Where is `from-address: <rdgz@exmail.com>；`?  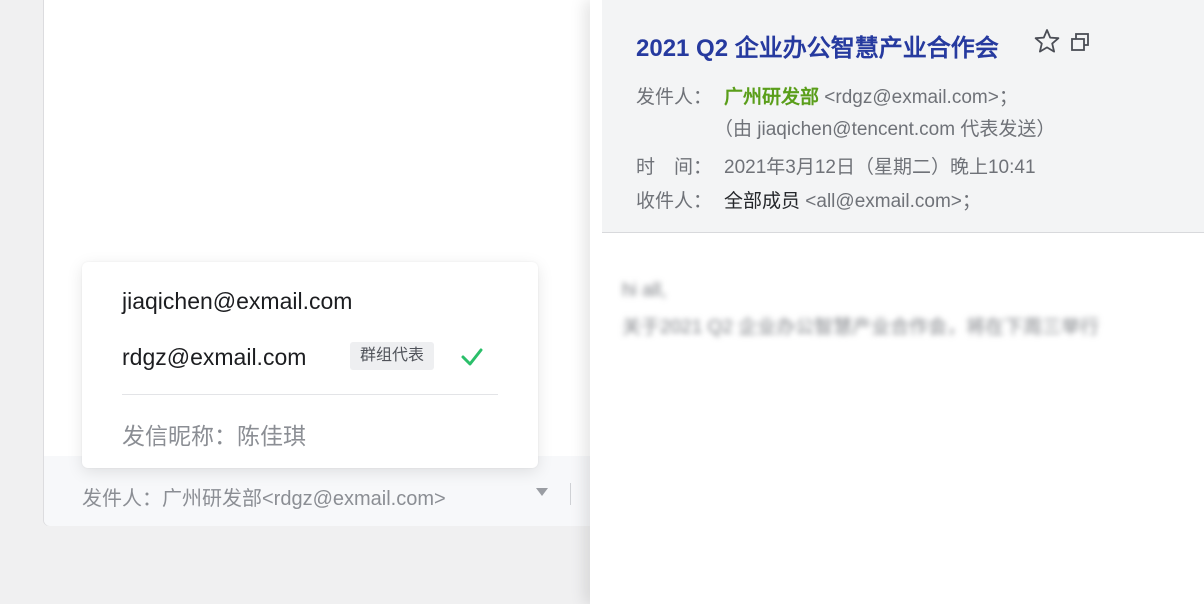 from-address: <rdgz@exmail.com>； is located at coordinates (921, 97).